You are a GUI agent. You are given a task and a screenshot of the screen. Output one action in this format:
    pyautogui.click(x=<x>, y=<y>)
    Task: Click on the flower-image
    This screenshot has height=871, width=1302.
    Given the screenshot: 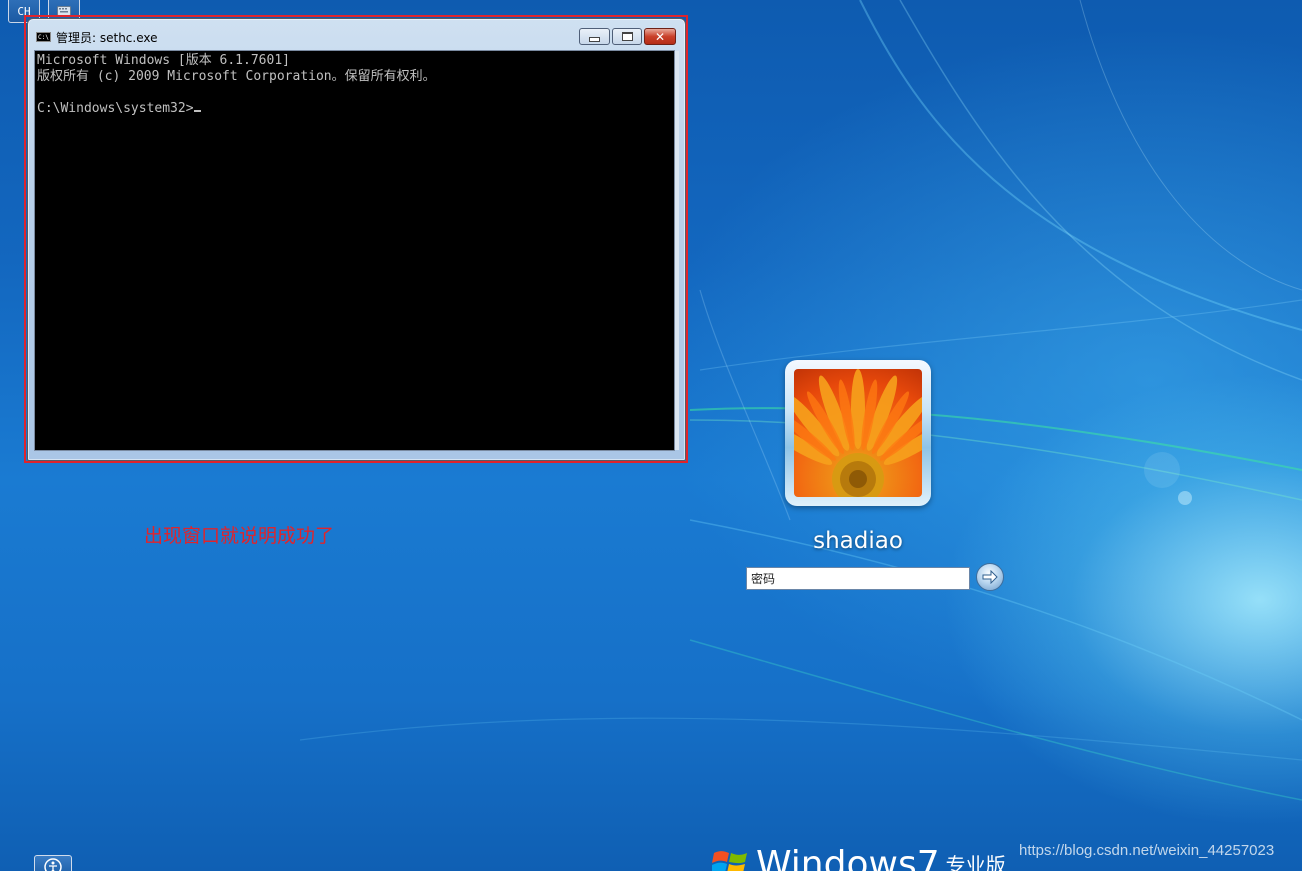 What is the action you would take?
    pyautogui.click(x=858, y=433)
    